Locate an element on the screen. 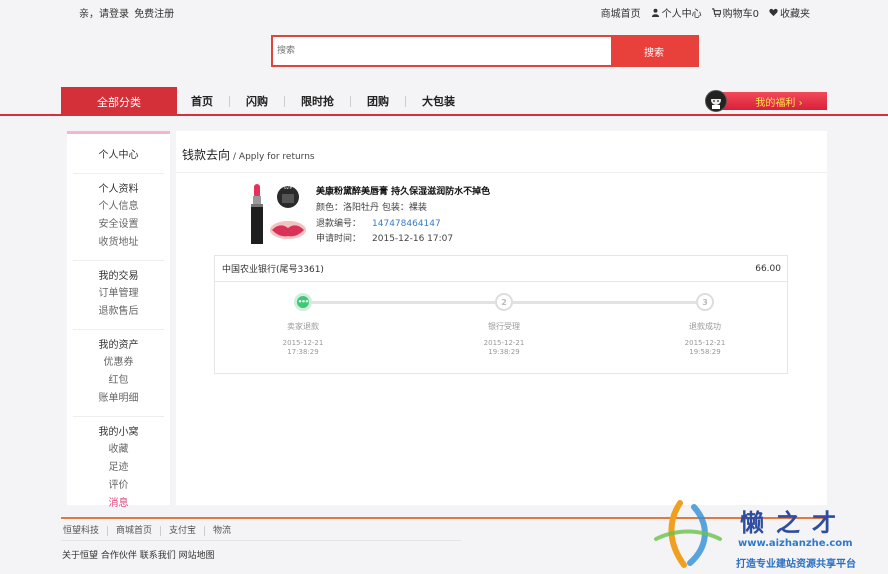 Image resolution: width=888 pixels, height=574 pixels. product-image: 02# is located at coordinates (279, 214).